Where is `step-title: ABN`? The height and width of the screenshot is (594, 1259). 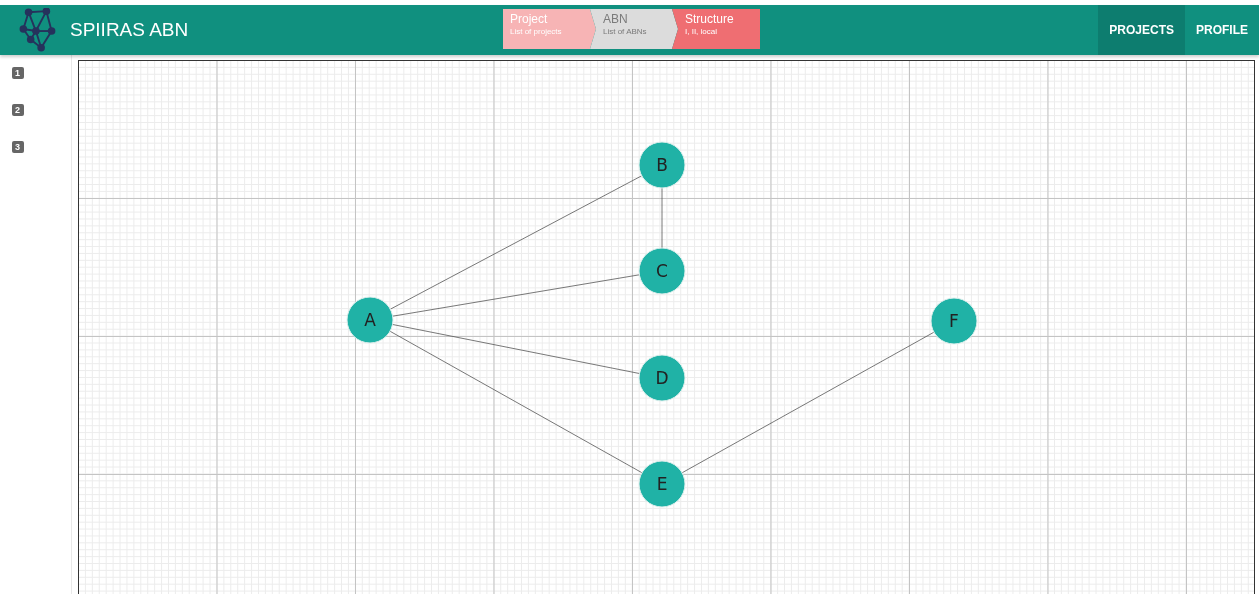
step-title: ABN is located at coordinates (616, 19).